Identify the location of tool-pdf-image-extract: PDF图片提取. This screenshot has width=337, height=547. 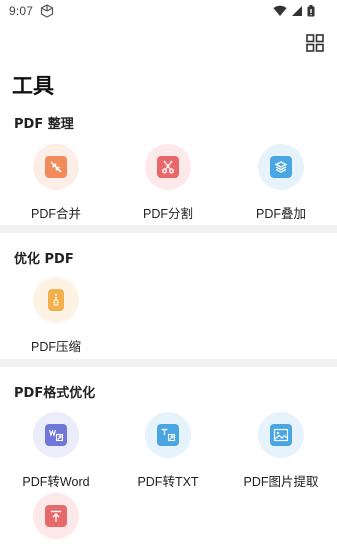
(281, 451).